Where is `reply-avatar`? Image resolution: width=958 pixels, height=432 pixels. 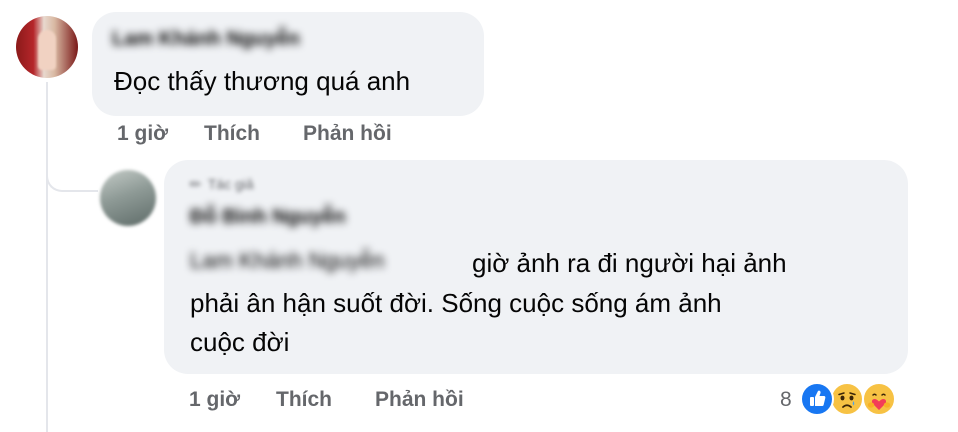
reply-avatar is located at coordinates (128, 198).